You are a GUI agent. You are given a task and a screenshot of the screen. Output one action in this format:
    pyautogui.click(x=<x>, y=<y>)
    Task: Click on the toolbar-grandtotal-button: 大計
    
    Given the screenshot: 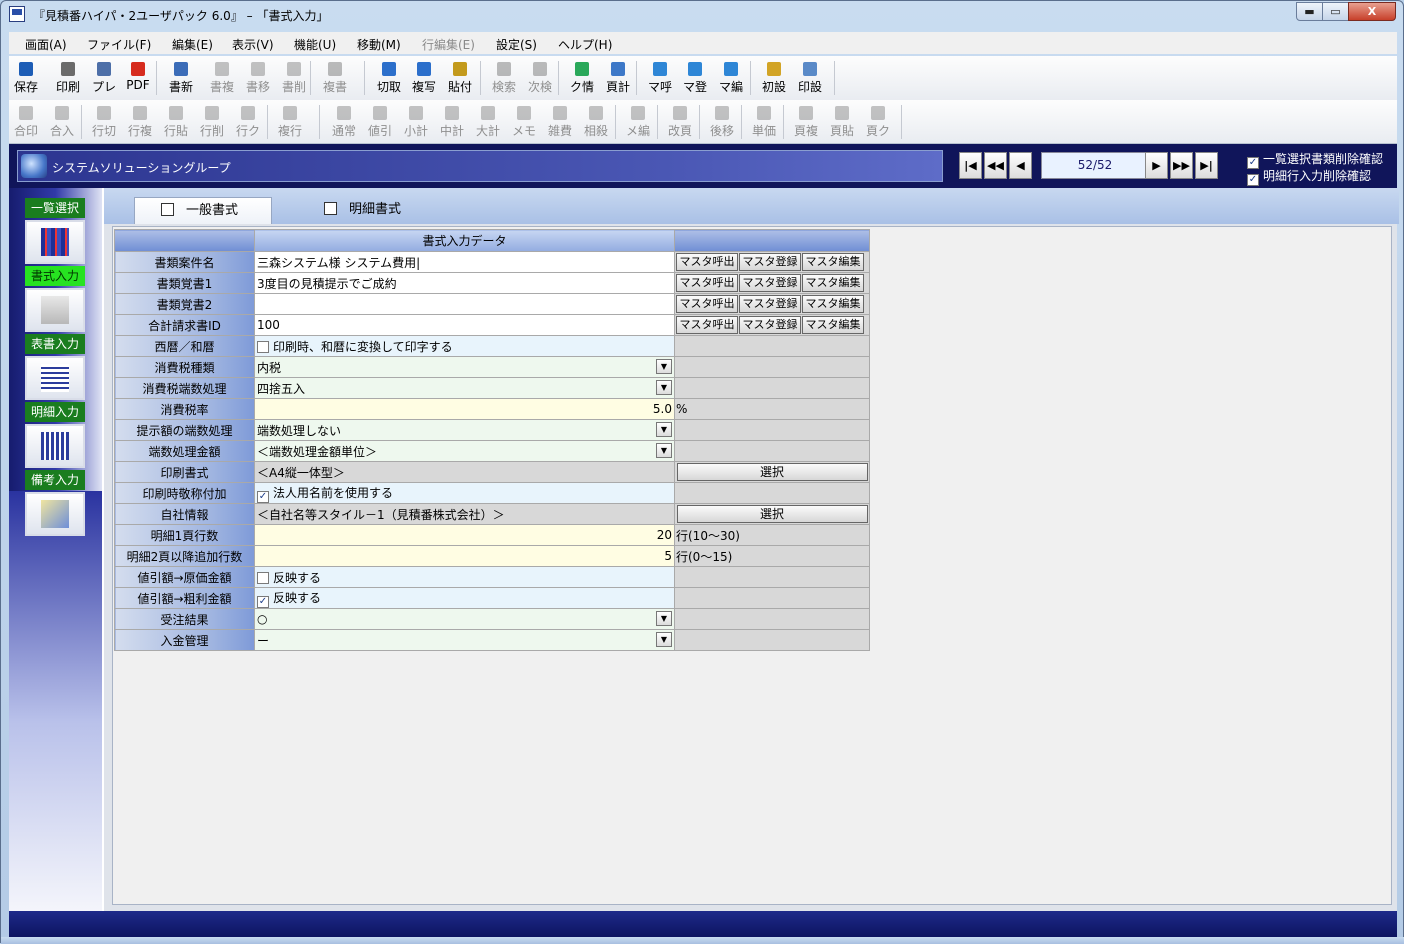 What is the action you would take?
    pyautogui.click(x=488, y=122)
    